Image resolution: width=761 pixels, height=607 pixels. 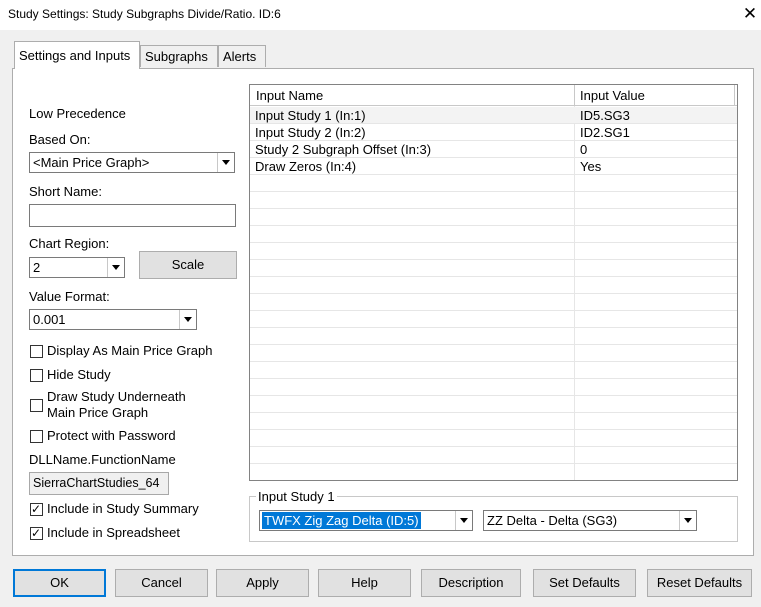 What do you see at coordinates (116, 396) in the screenshot?
I see `draw-study-underneath-label: Draw Study Underneath` at bounding box center [116, 396].